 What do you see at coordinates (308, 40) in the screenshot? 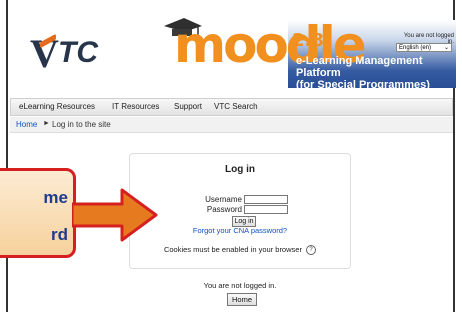
I see `moodle-version: 2.8` at bounding box center [308, 40].